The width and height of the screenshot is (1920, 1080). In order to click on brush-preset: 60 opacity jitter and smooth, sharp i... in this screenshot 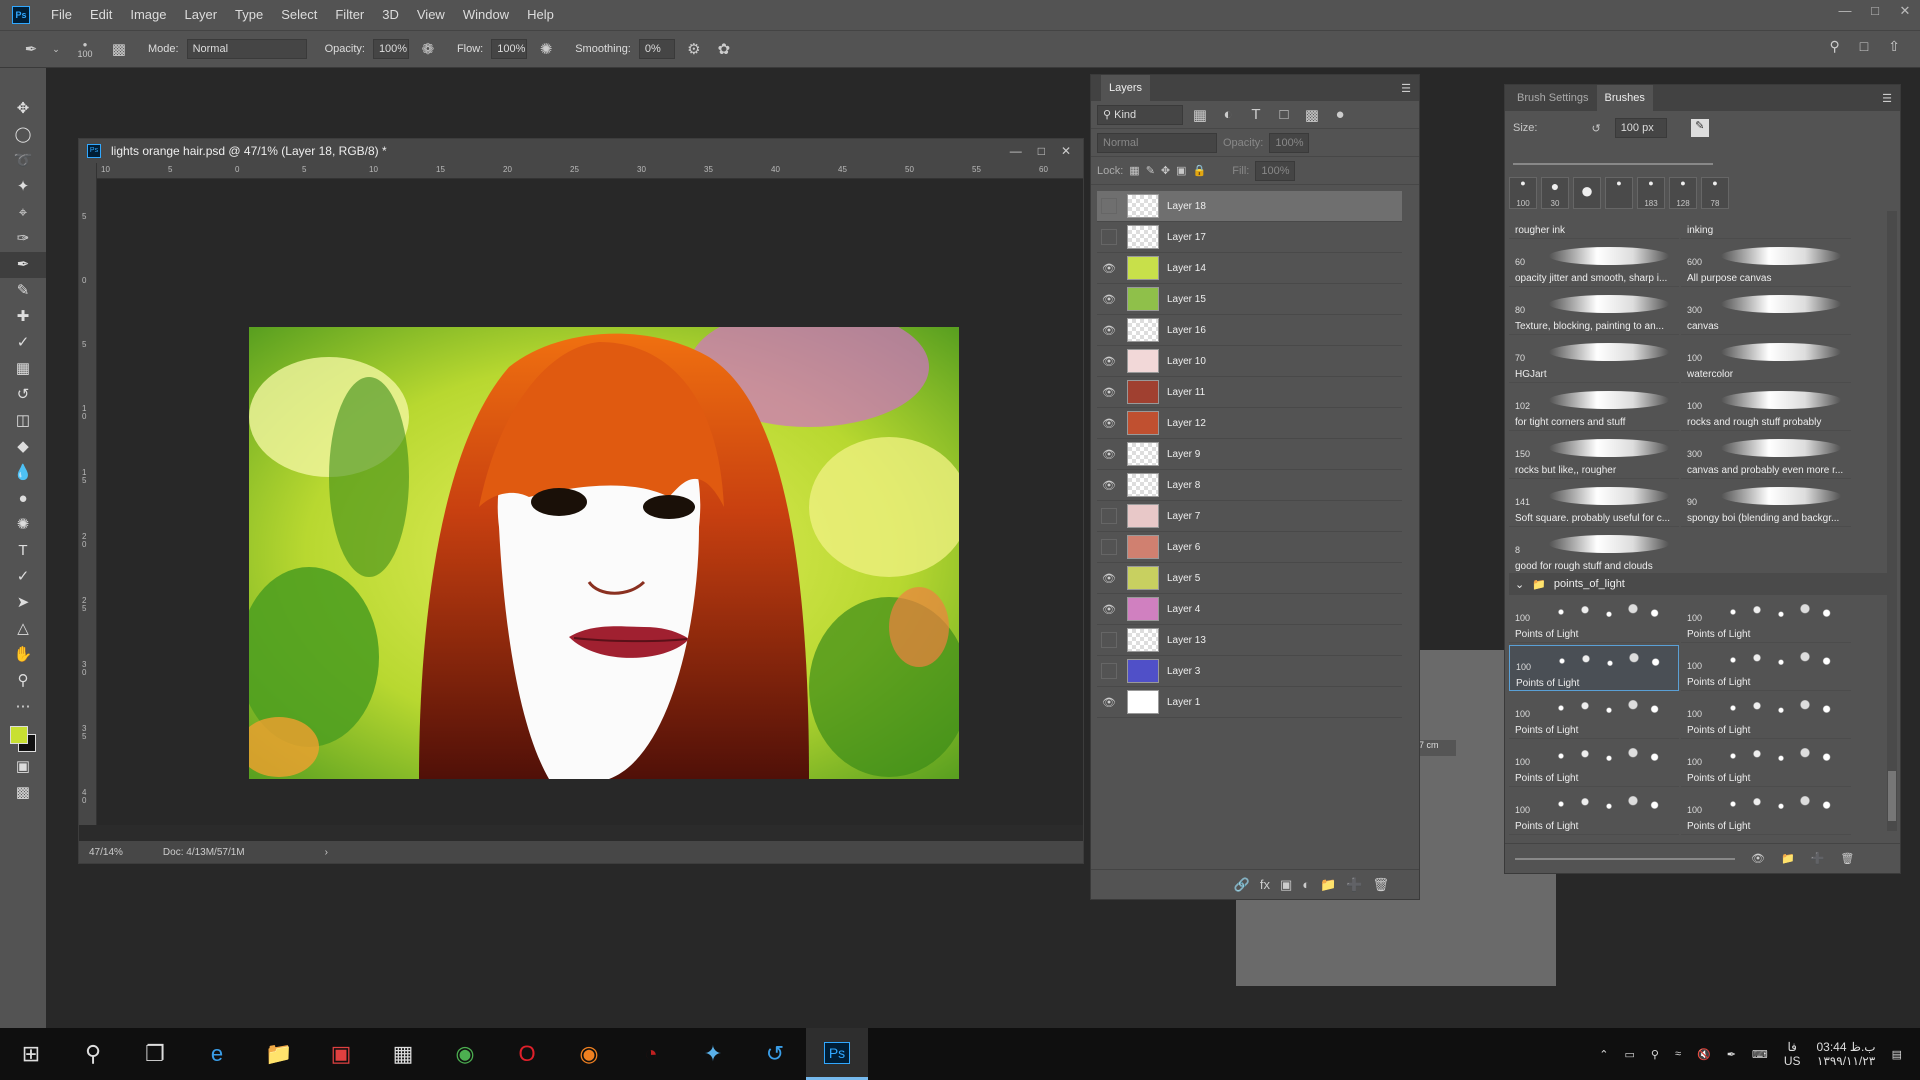, I will do `click(1594, 264)`.